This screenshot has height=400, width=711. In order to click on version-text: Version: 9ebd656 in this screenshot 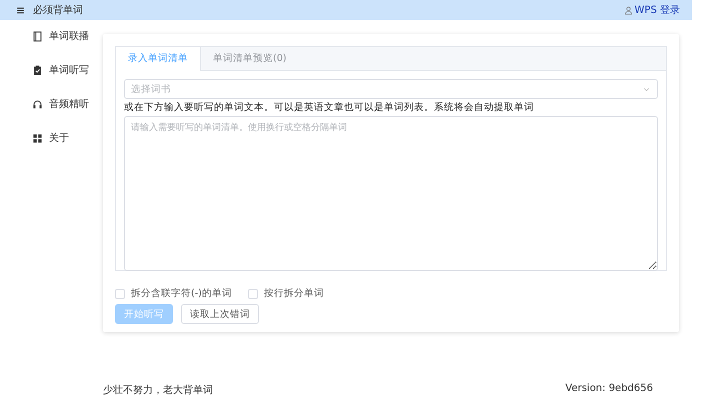, I will do `click(609, 389)`.